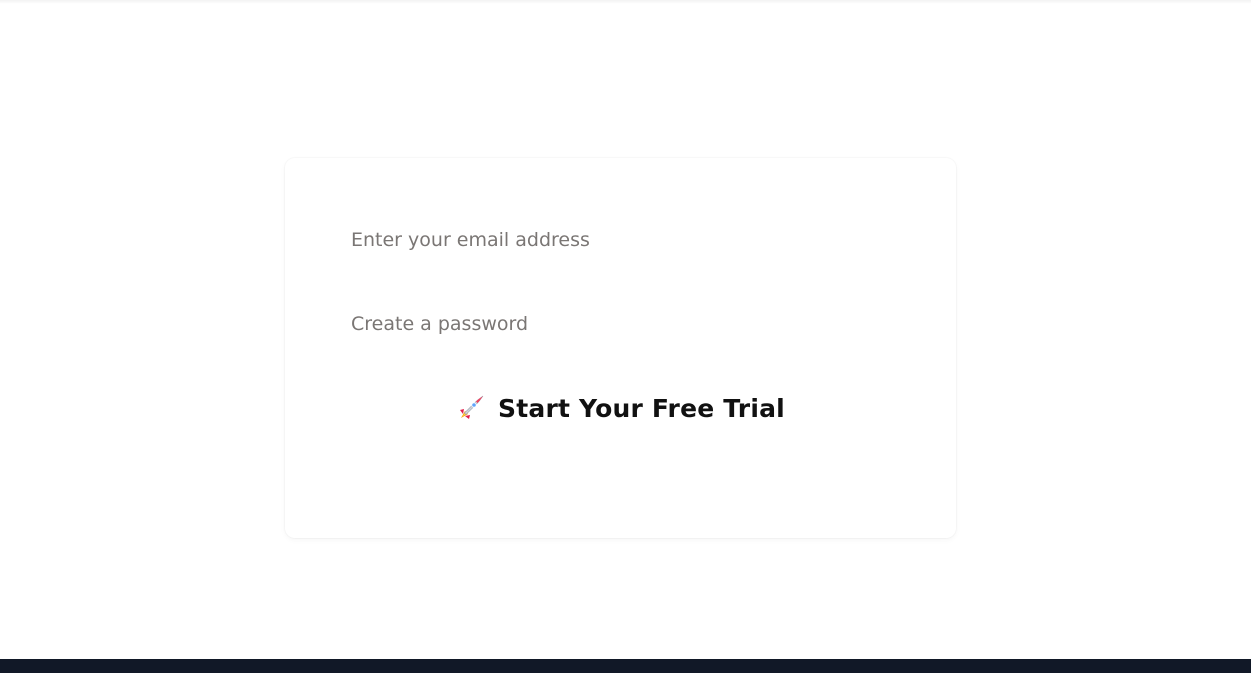 This screenshot has height=673, width=1251. Describe the element at coordinates (619, 240) in the screenshot. I see `email-field` at that location.